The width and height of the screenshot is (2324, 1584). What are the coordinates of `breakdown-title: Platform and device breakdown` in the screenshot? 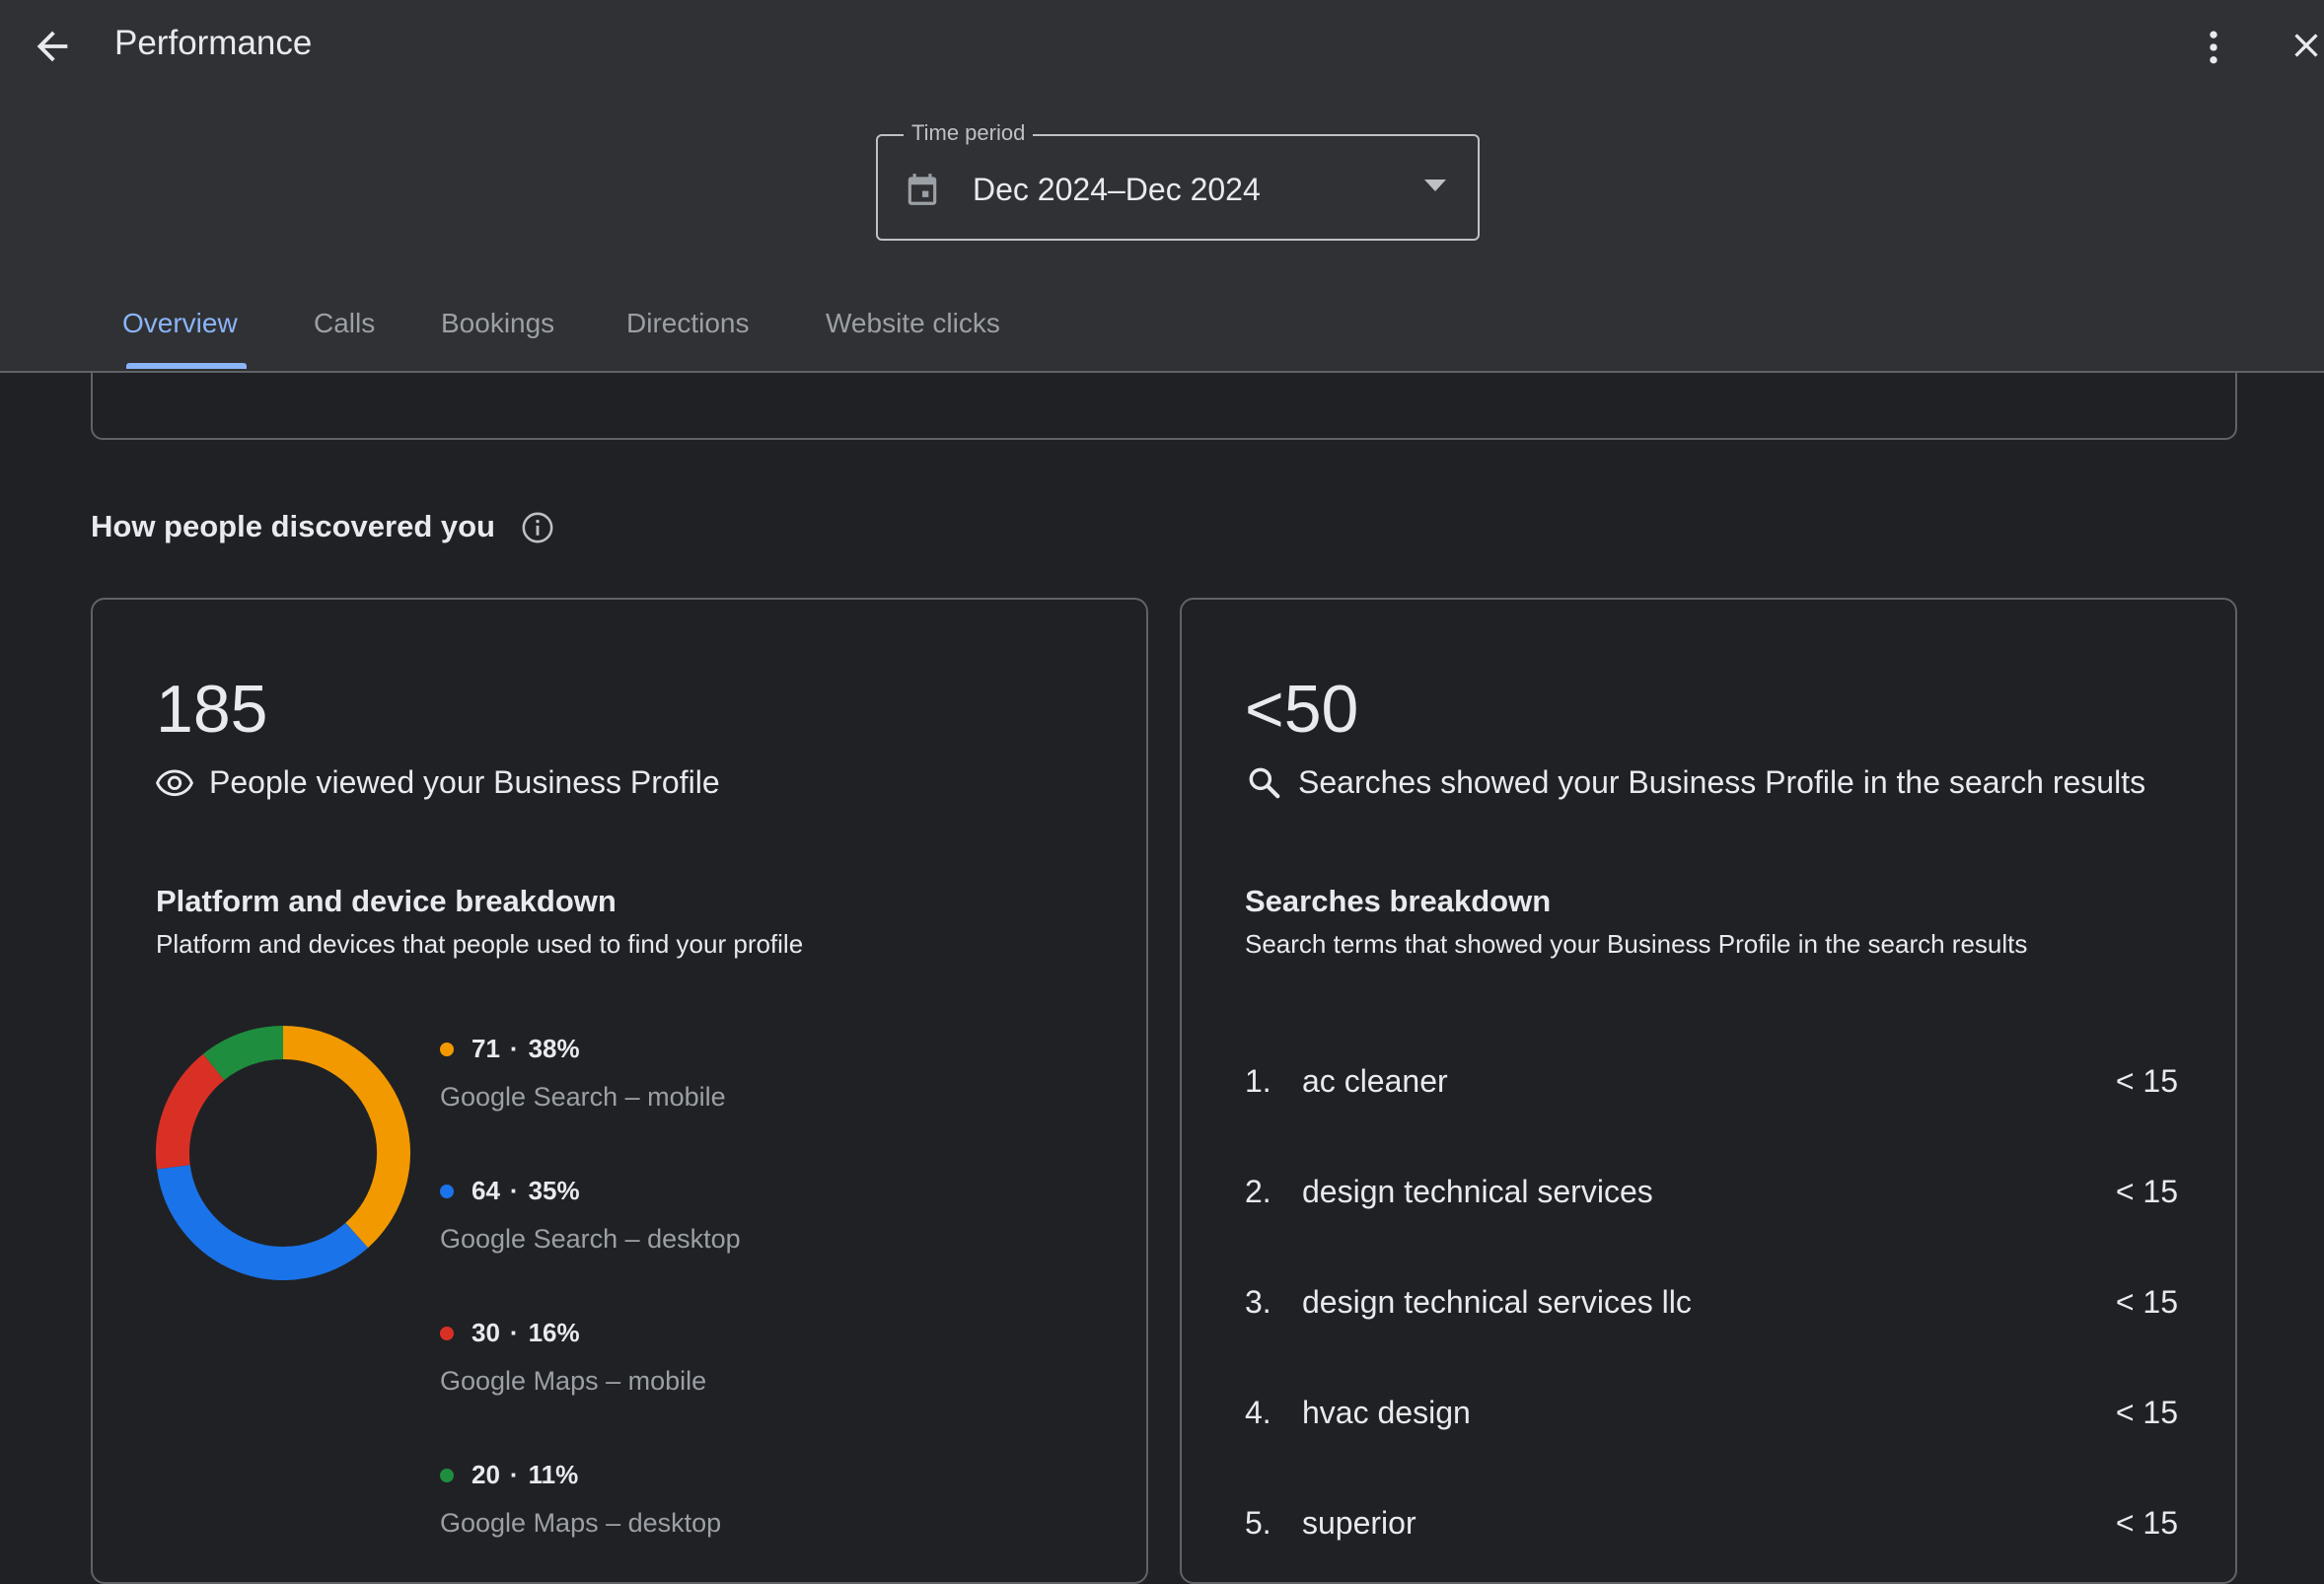 It's located at (386, 901).